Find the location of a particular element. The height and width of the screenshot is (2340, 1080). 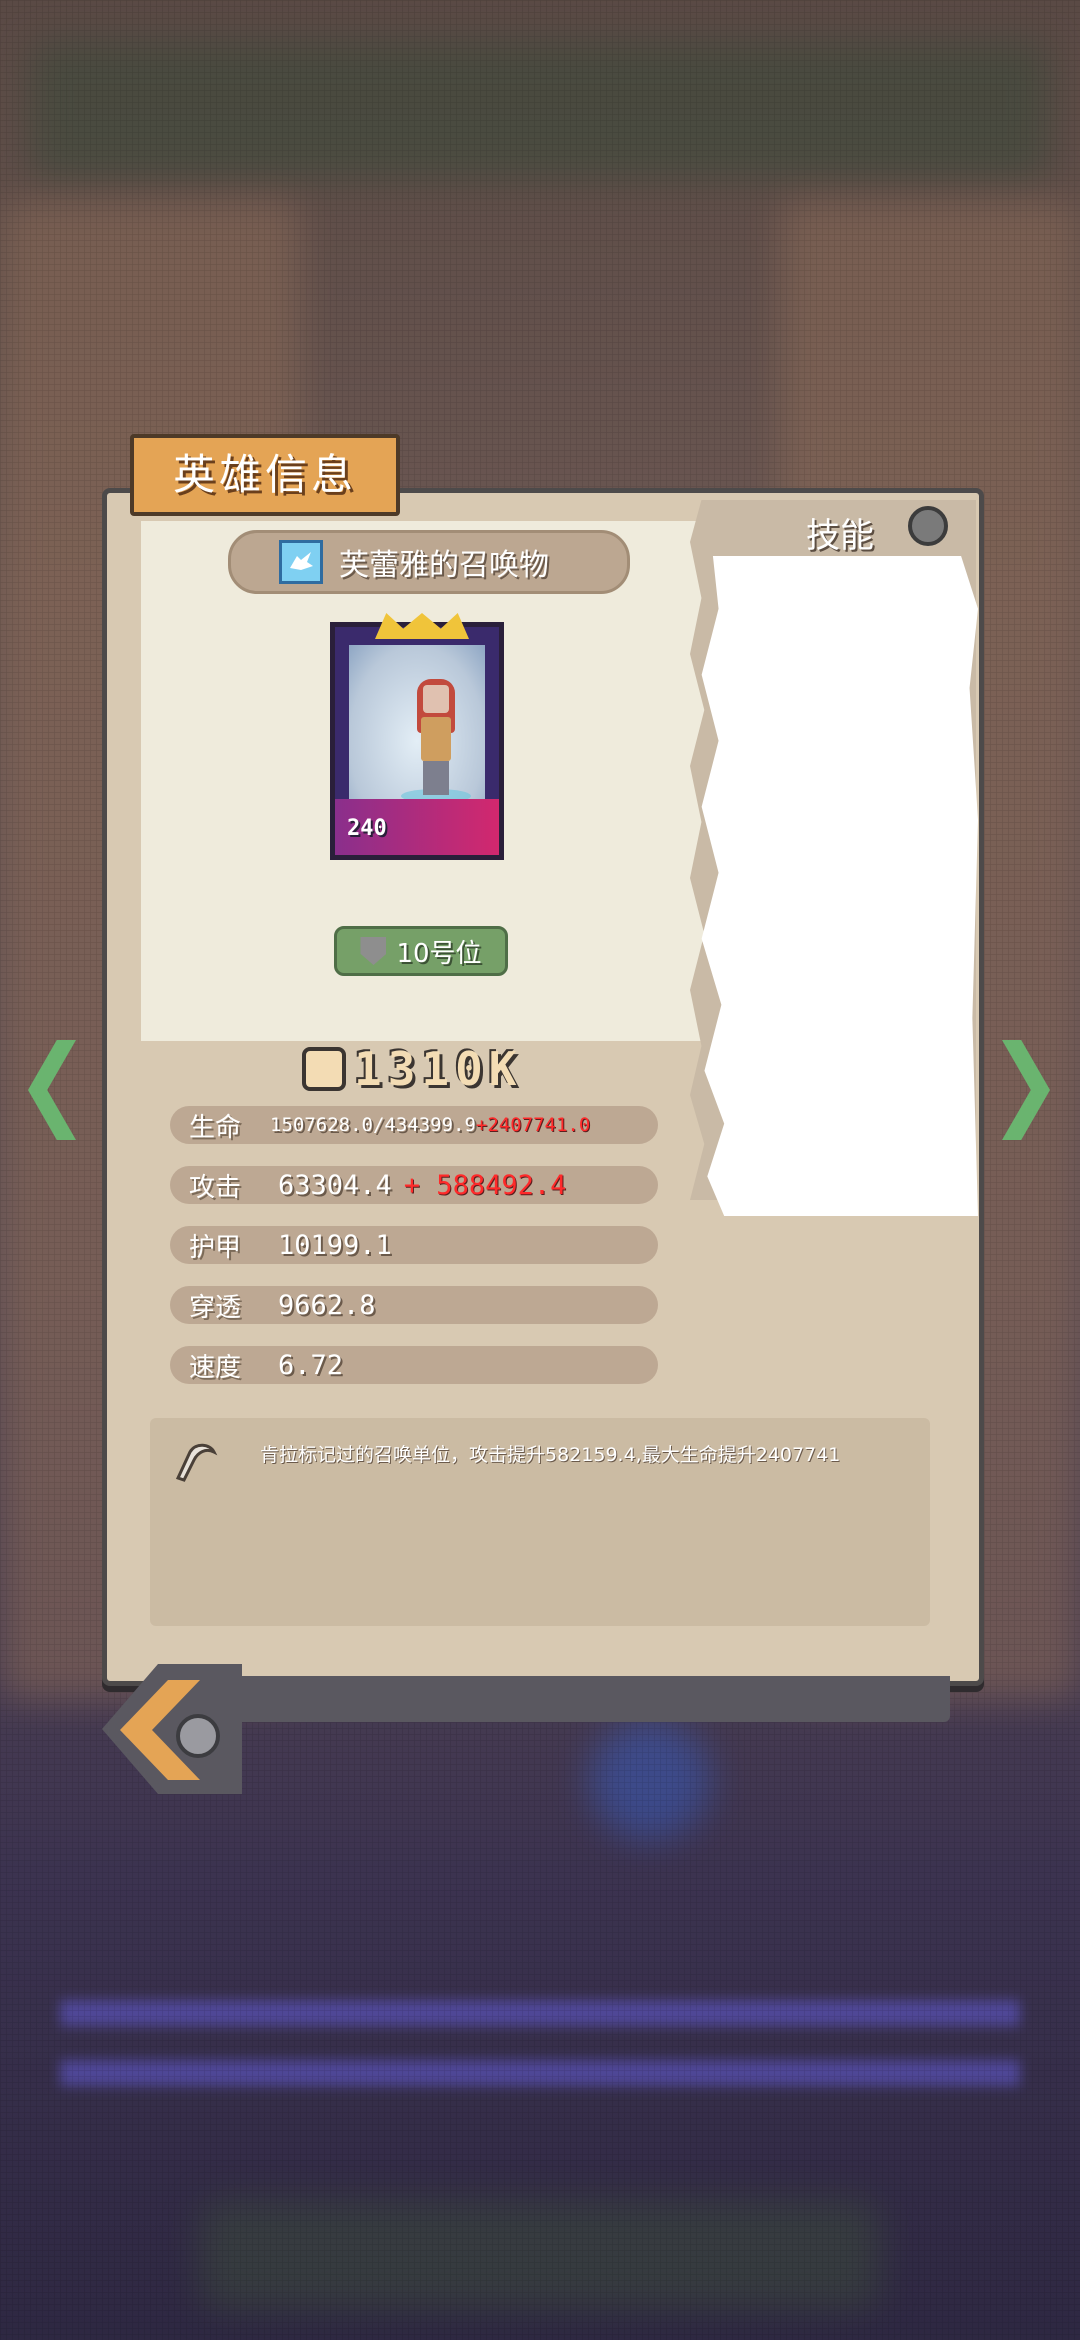

power-display: 1310K is located at coordinates (412, 1069).